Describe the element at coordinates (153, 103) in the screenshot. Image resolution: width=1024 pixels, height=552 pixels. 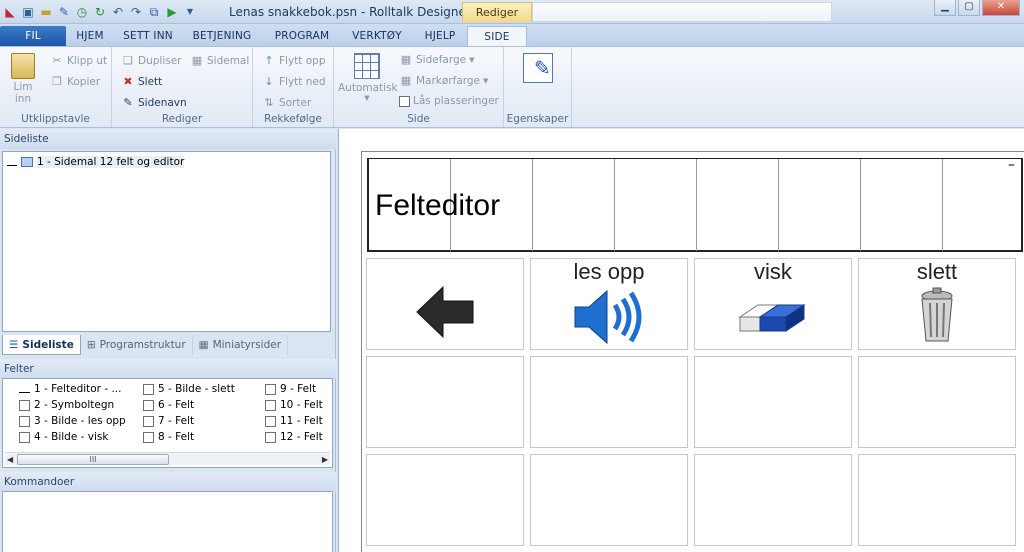
I see `page-name-button: ✎ Sidenavn` at that location.